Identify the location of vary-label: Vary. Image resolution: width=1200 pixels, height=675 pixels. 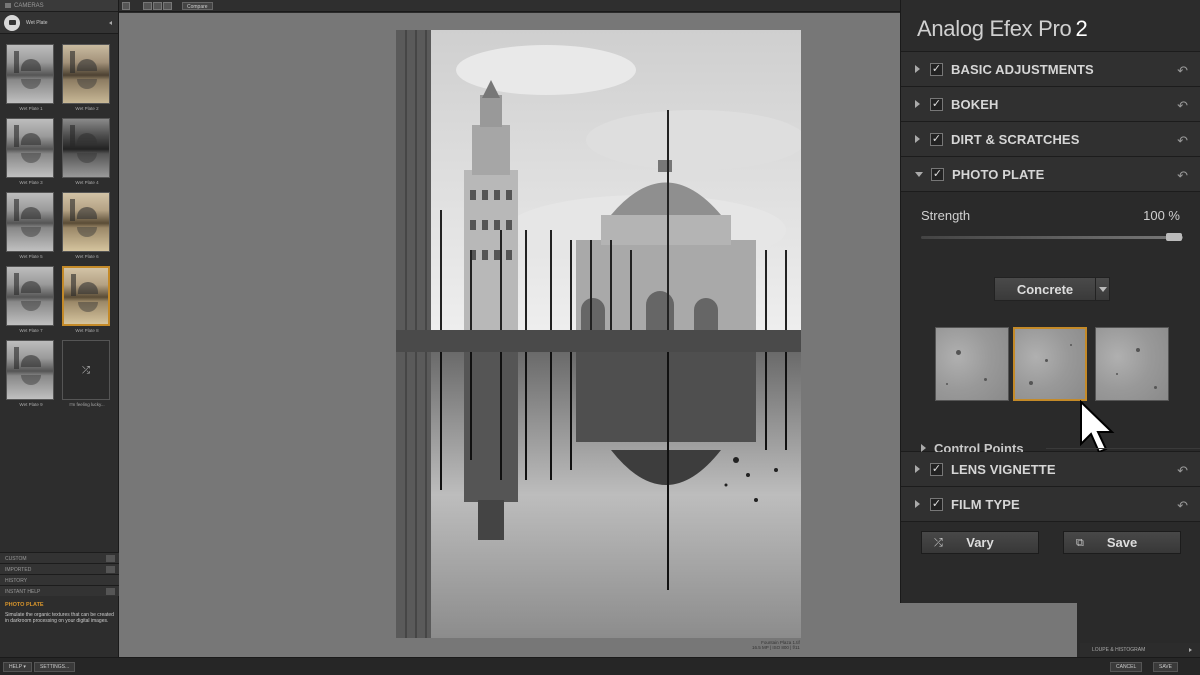
(980, 542).